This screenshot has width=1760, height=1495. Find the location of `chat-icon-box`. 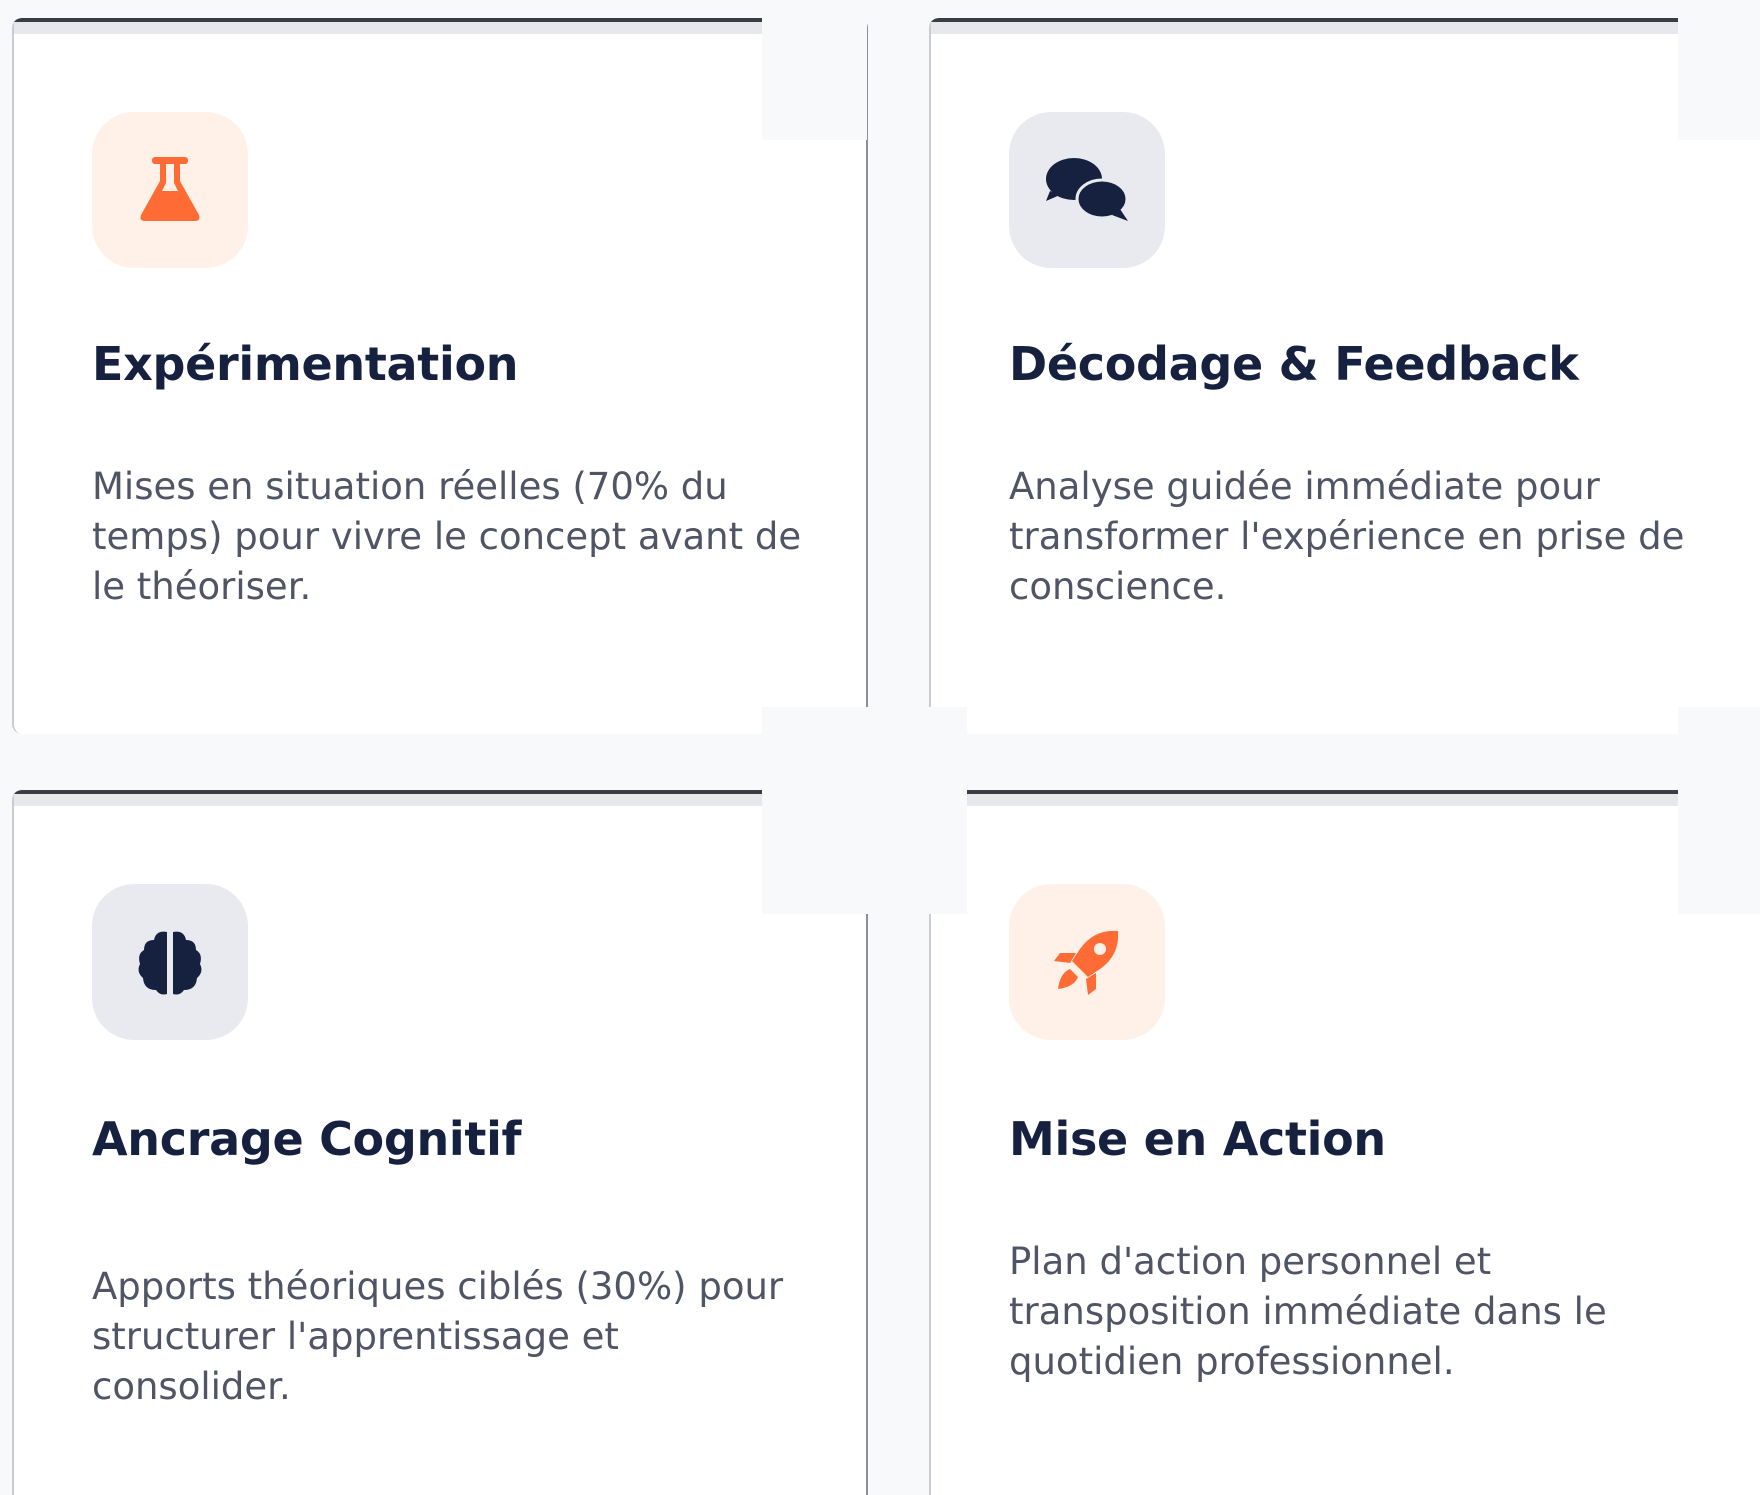

chat-icon-box is located at coordinates (1087, 190).